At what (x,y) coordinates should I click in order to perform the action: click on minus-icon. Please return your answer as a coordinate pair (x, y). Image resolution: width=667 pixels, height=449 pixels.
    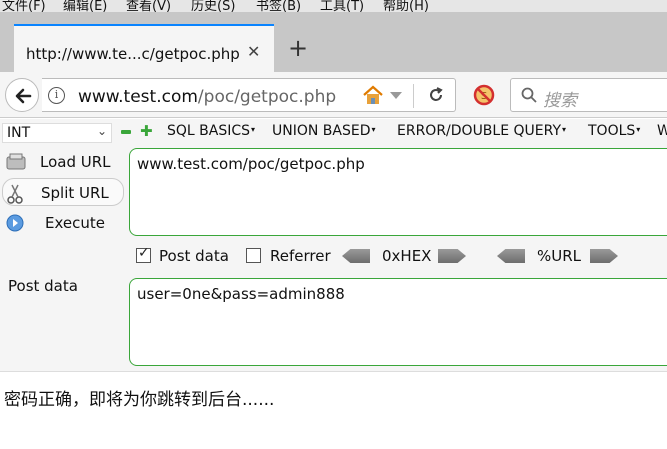
    Looking at the image, I should click on (126, 132).